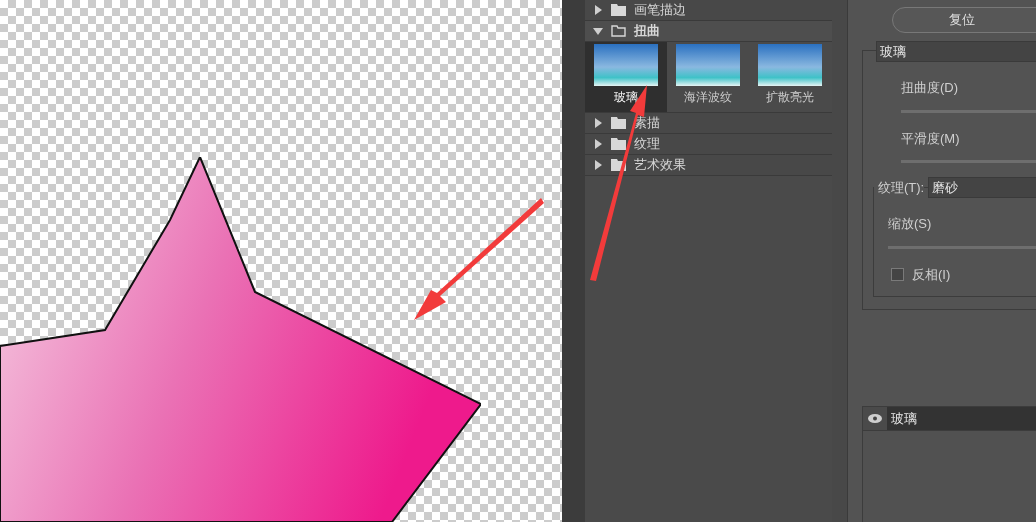  I want to click on filter-thumbnail-item: 海洋波纹, so click(708, 77).